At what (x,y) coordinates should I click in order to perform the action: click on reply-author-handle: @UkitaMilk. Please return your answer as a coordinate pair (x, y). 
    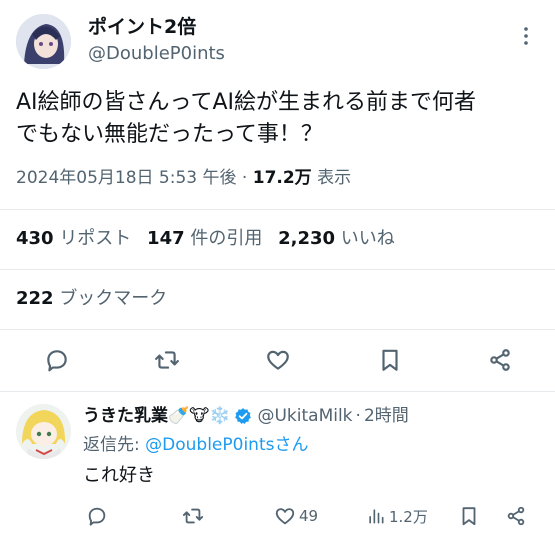
    Looking at the image, I should click on (304, 416).